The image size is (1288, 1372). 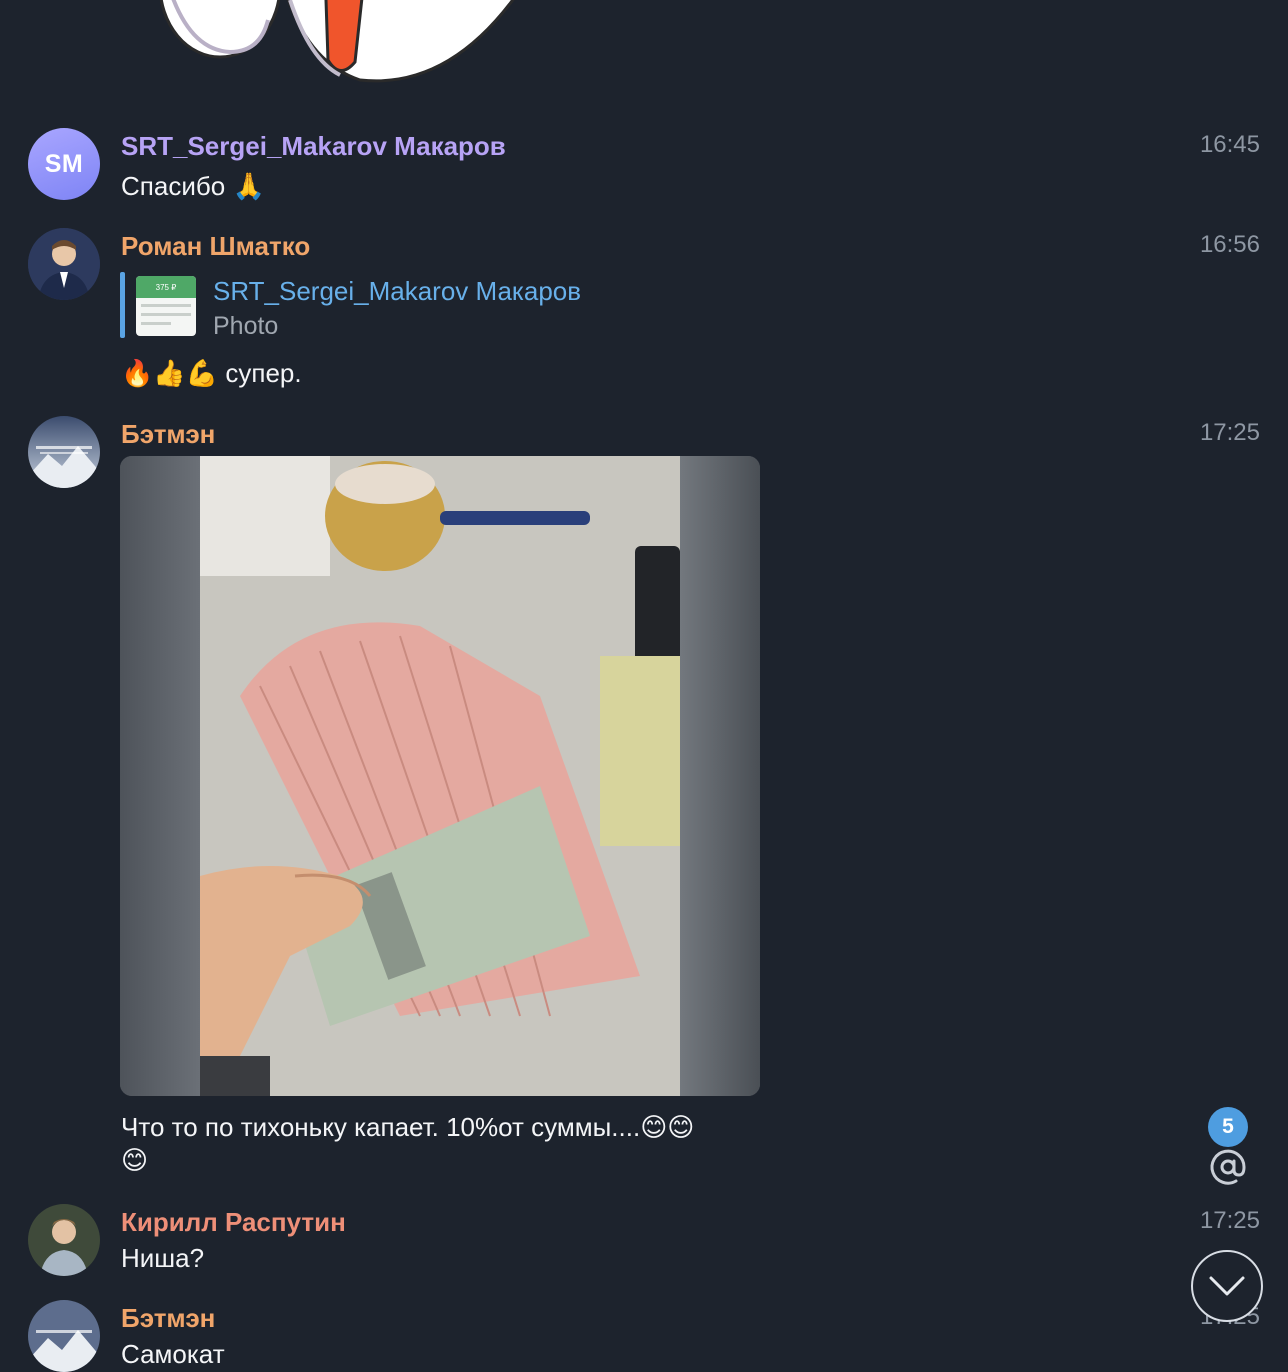 What do you see at coordinates (135, 1161) in the screenshot?
I see `smile-emoji: 😊` at bounding box center [135, 1161].